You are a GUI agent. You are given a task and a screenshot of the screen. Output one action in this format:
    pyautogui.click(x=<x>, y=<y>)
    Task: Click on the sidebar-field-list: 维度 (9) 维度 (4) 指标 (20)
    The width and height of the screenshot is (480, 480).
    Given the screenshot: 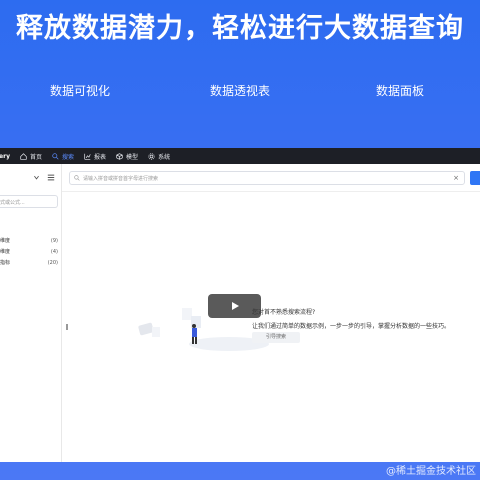 What is the action you would take?
    pyautogui.click(x=29, y=252)
    